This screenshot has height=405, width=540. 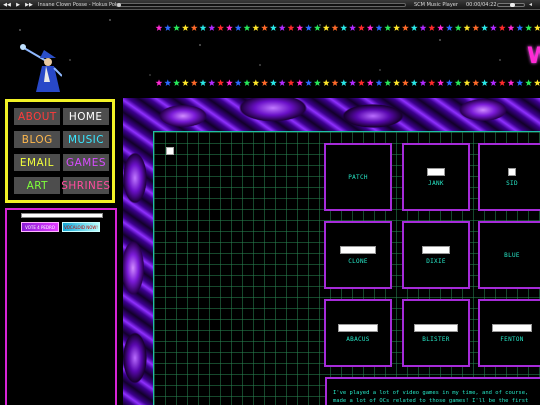 I want to click on card-label: ABACUS, so click(x=358, y=339).